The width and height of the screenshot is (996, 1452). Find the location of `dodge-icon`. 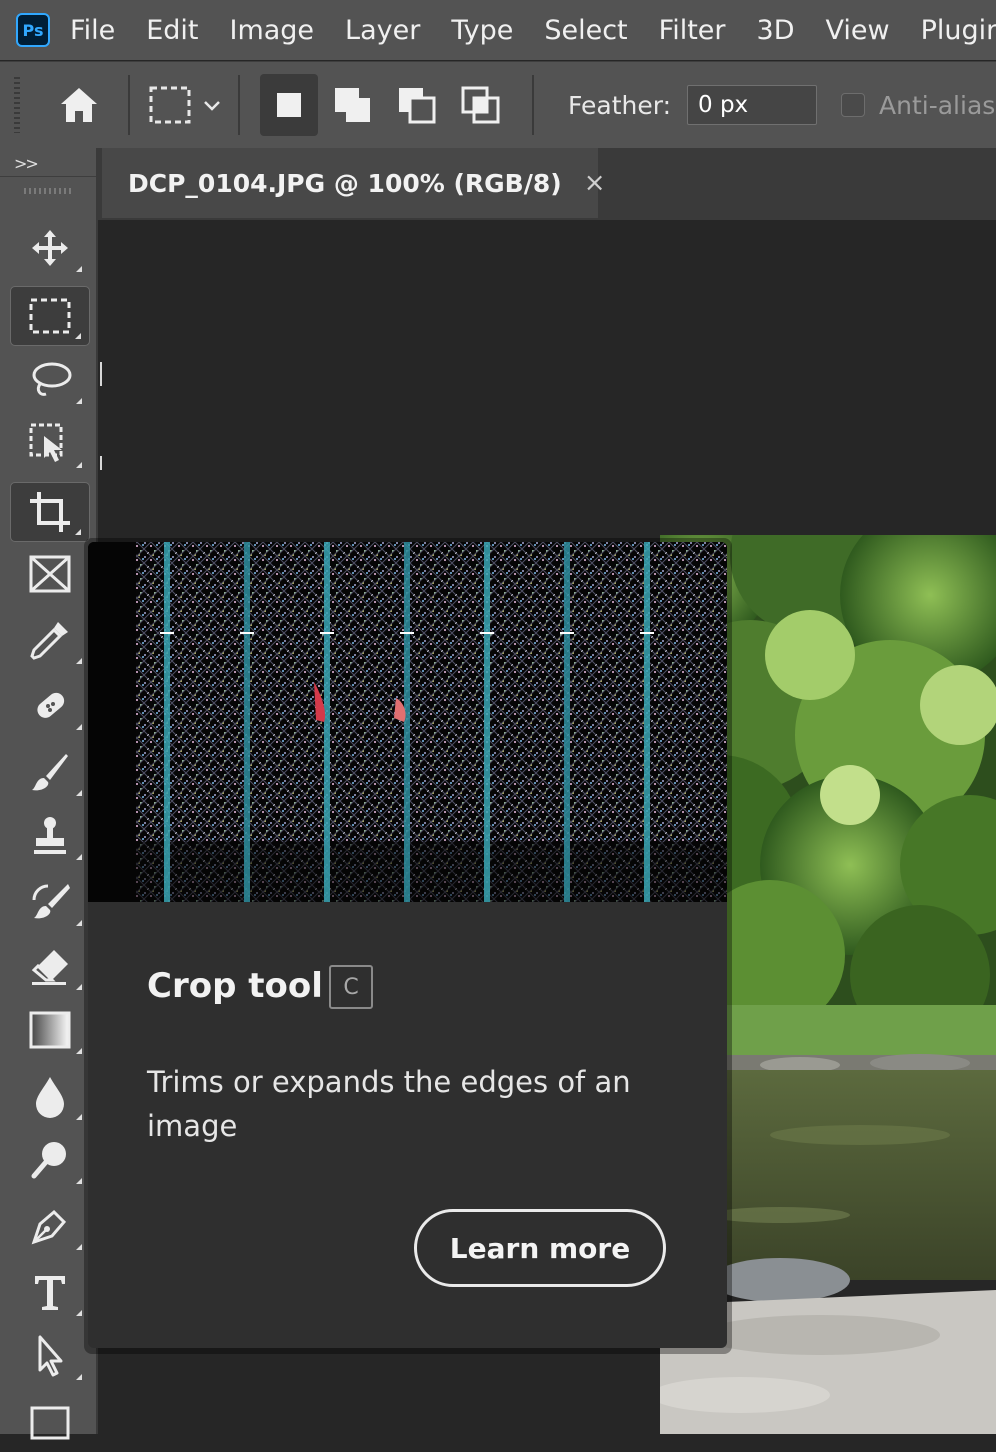

dodge-icon is located at coordinates (48, 1160).